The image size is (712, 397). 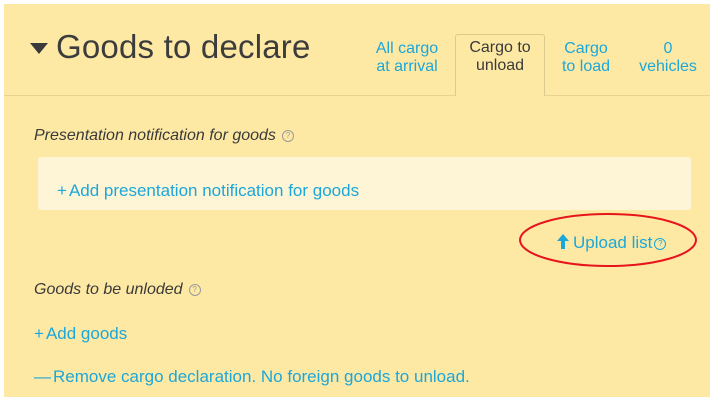 I want to click on goods-section-label: Goods to be unloded?, so click(x=117, y=290).